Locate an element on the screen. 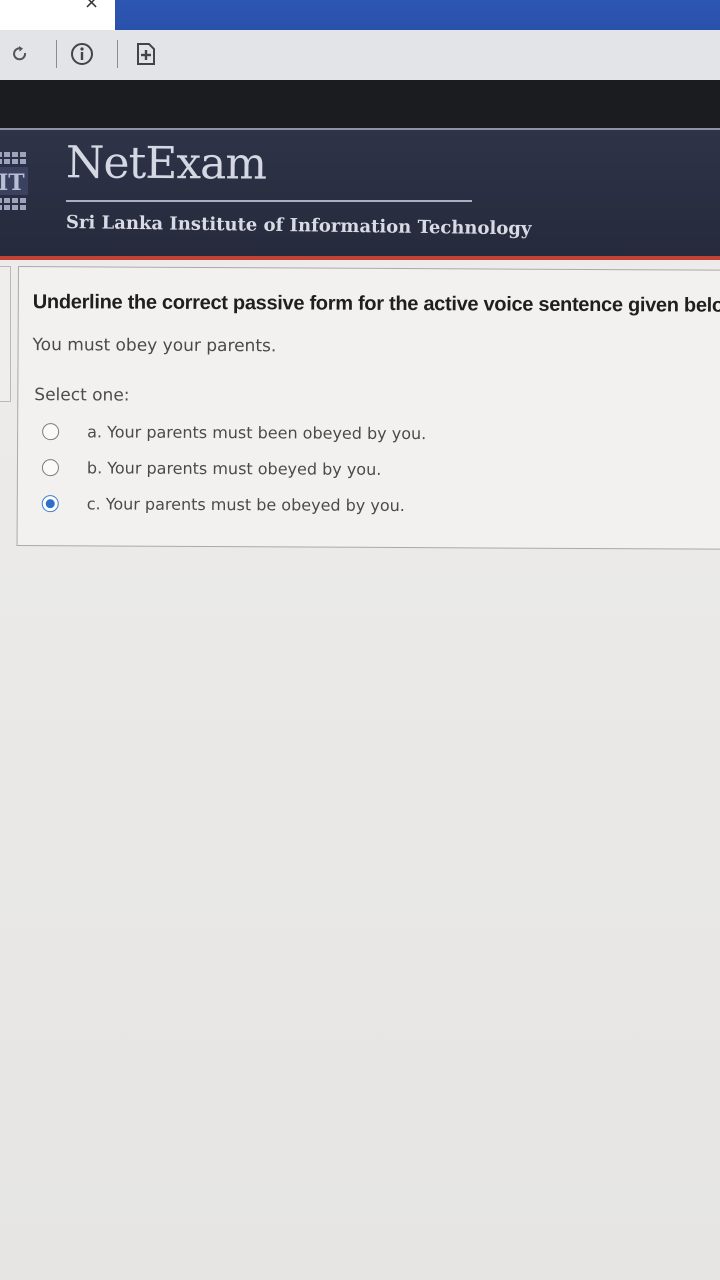 Image resolution: width=720 pixels, height=1280 pixels. info-icon is located at coordinates (82, 54).